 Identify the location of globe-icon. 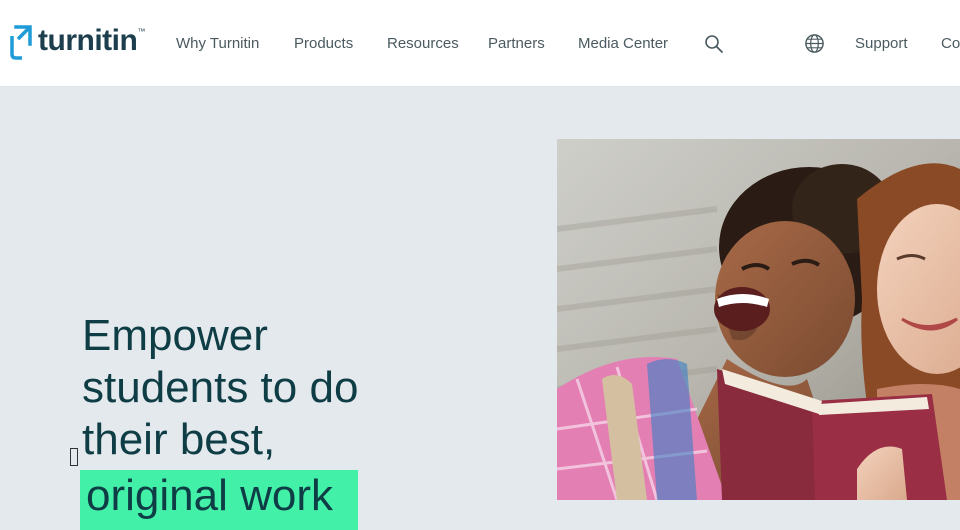
(814, 43).